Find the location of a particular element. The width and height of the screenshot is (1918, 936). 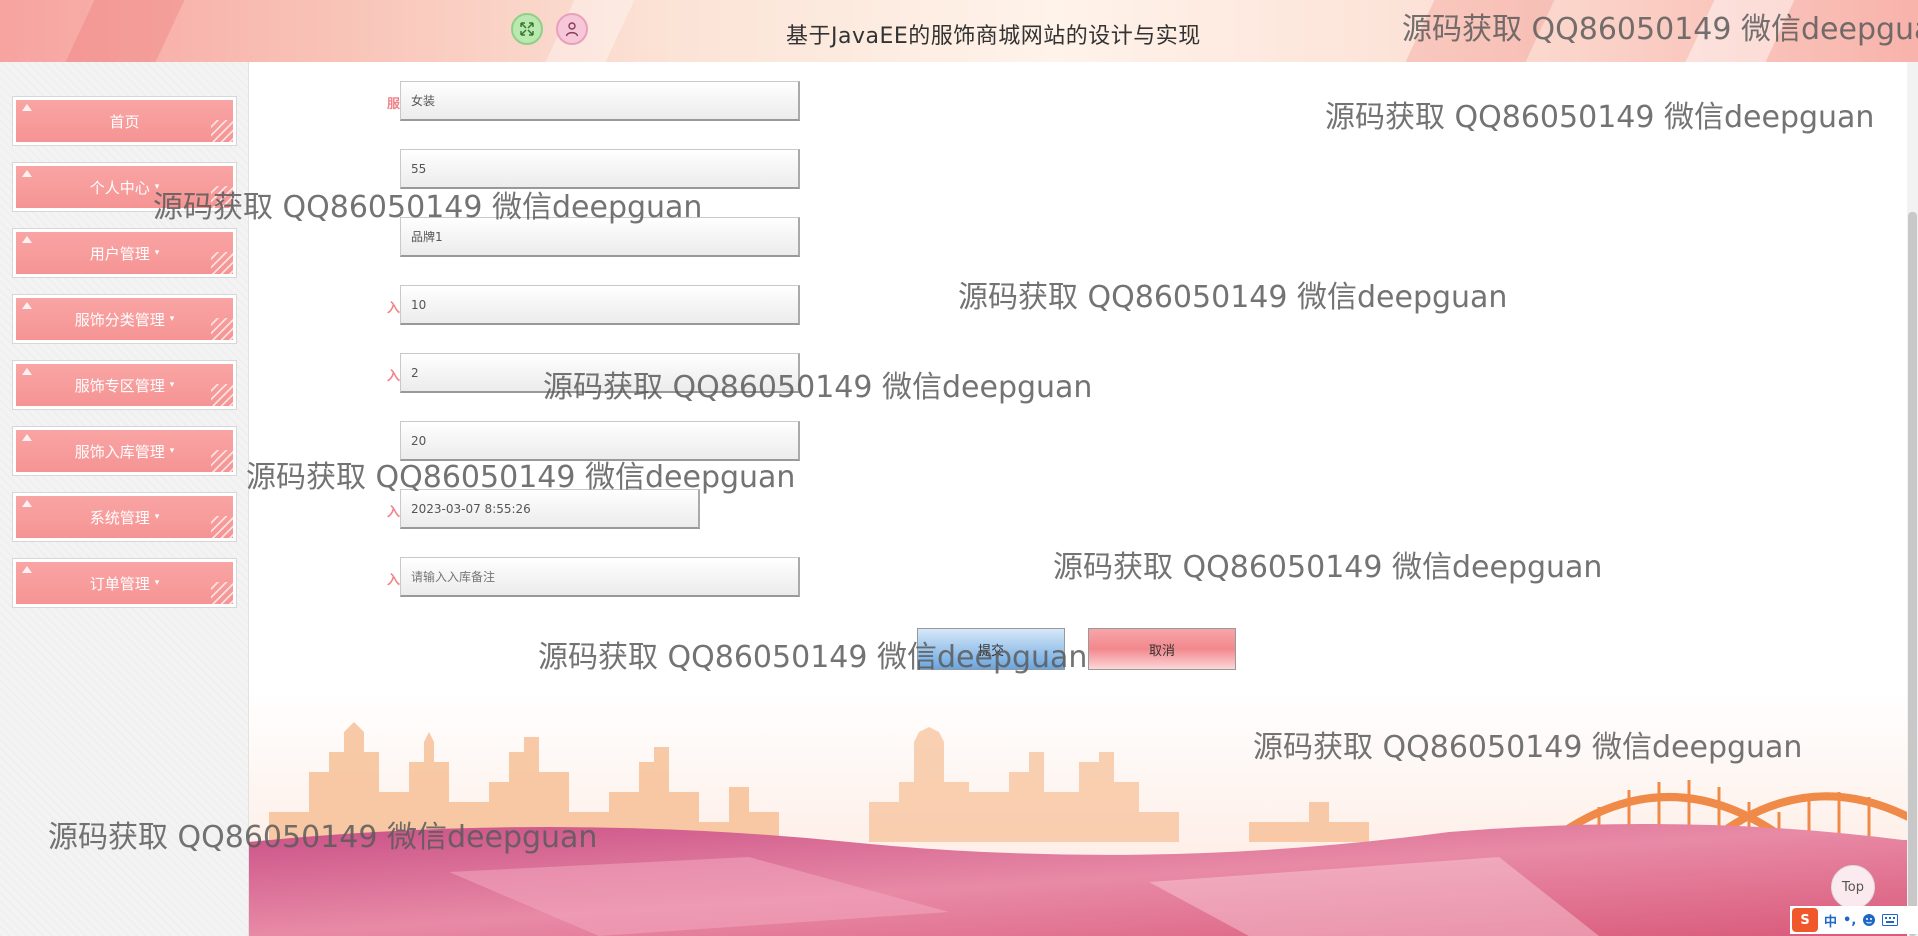

form-row-time: 入库时间 is located at coordinates (599, 510).